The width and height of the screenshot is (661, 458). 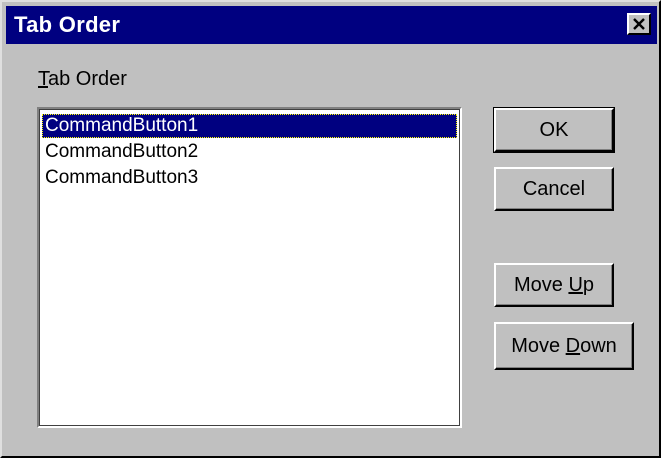 I want to click on label-text: ab Order, so click(x=87, y=79).